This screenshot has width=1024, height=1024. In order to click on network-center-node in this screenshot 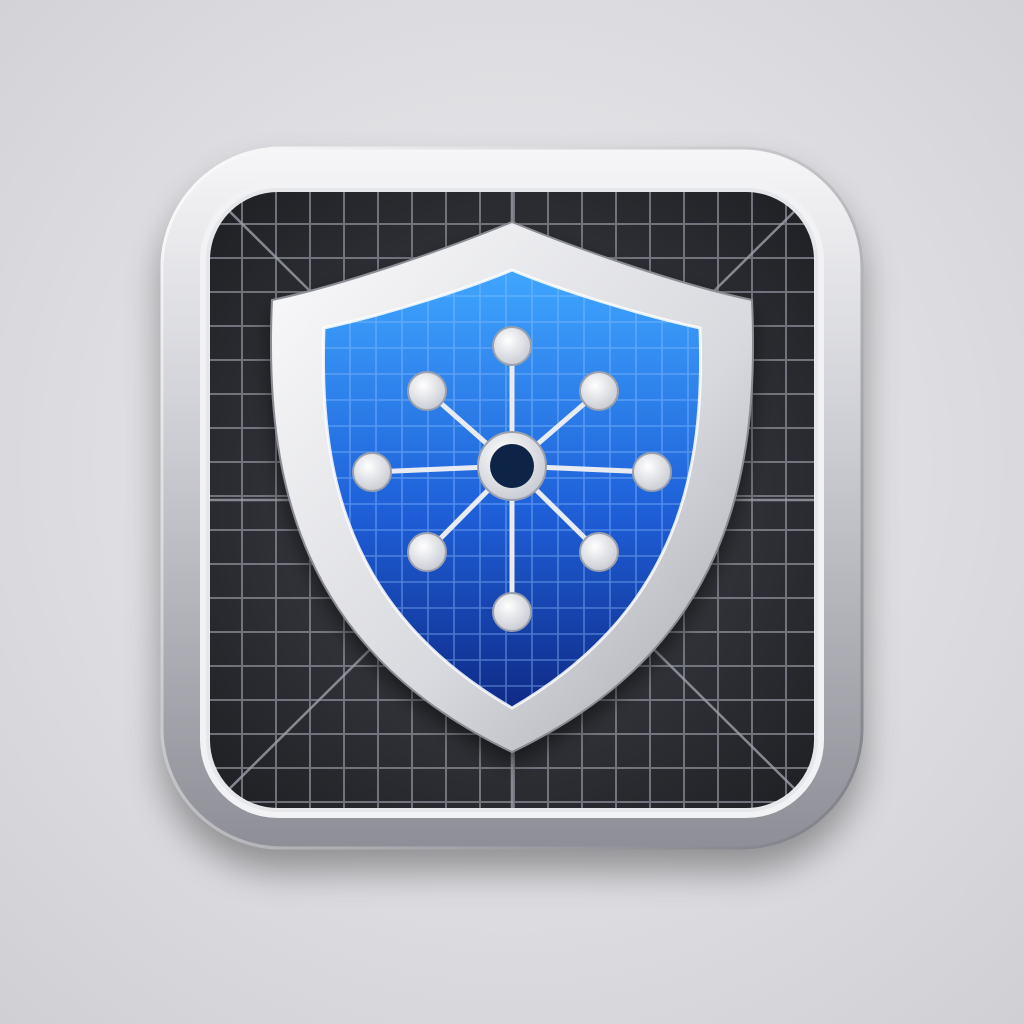, I will do `click(512, 466)`.